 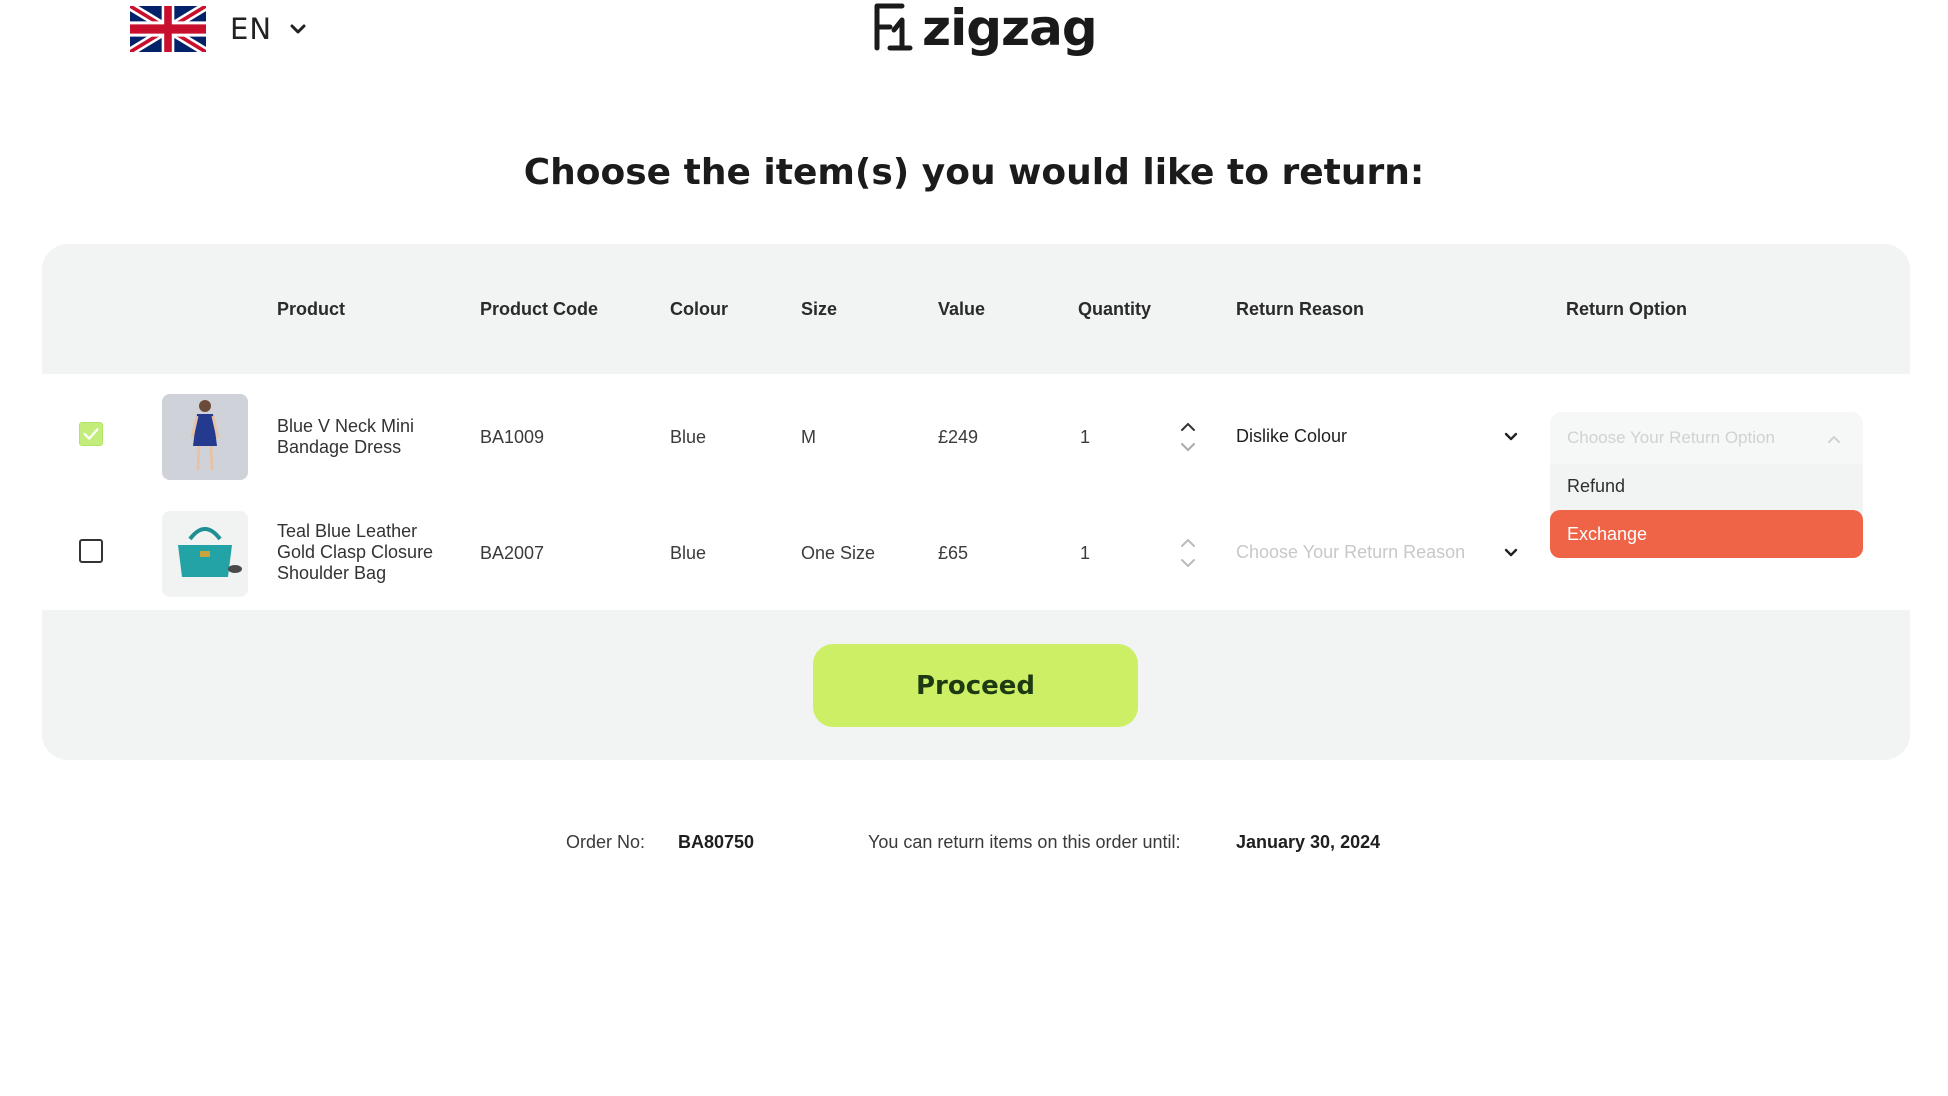 I want to click on product-code: BA2007, so click(x=512, y=553).